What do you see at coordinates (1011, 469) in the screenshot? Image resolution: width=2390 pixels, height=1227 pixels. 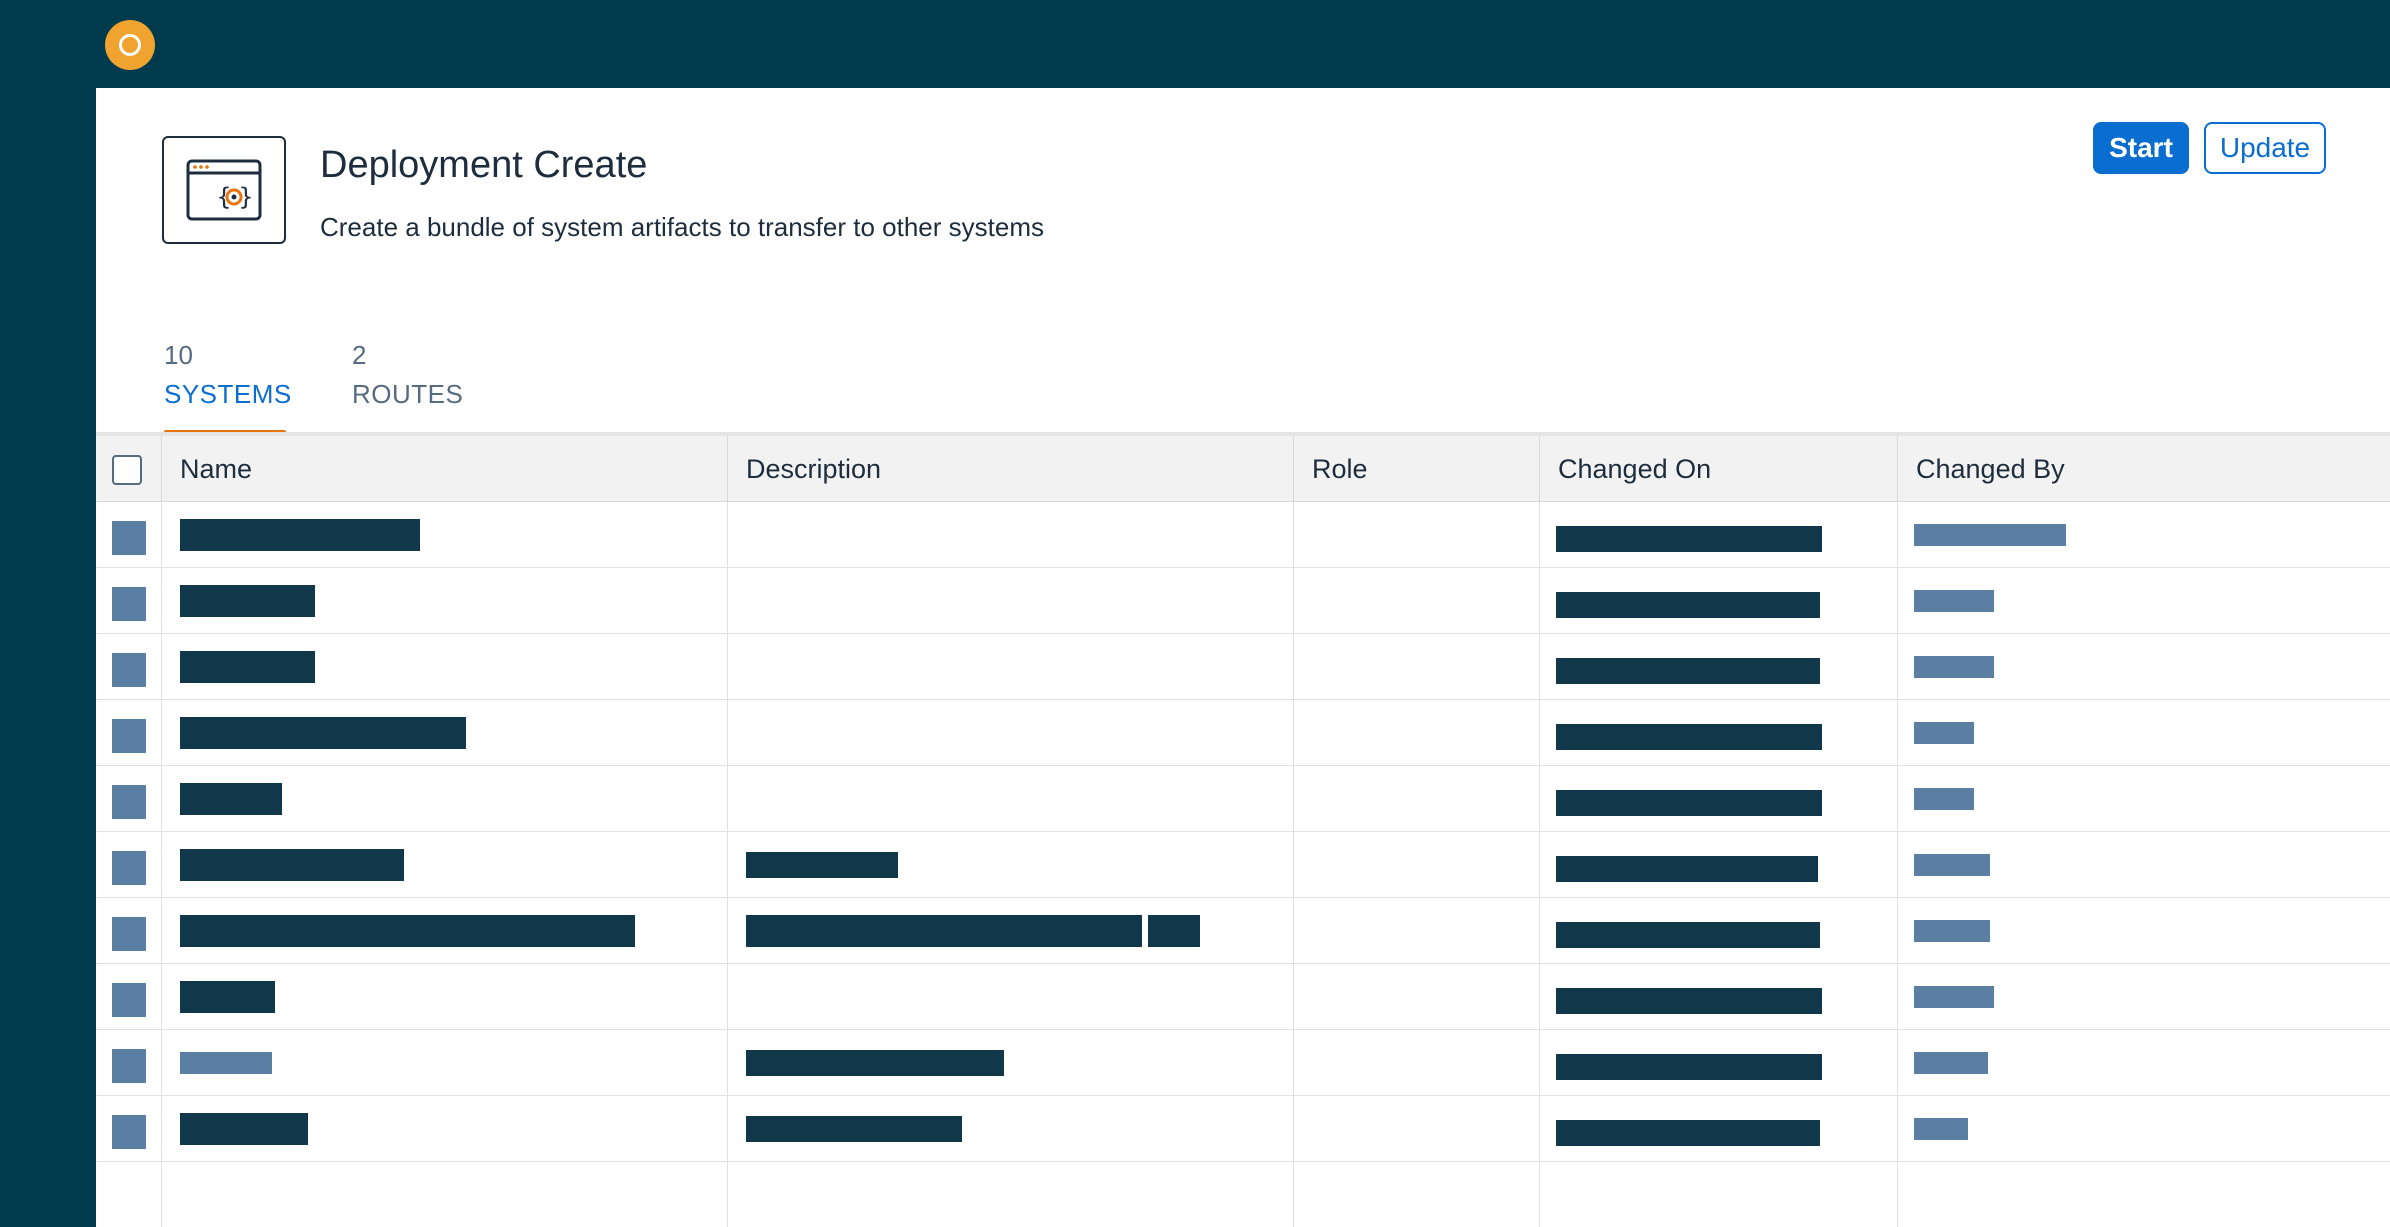 I see `column-header-description: Description` at bounding box center [1011, 469].